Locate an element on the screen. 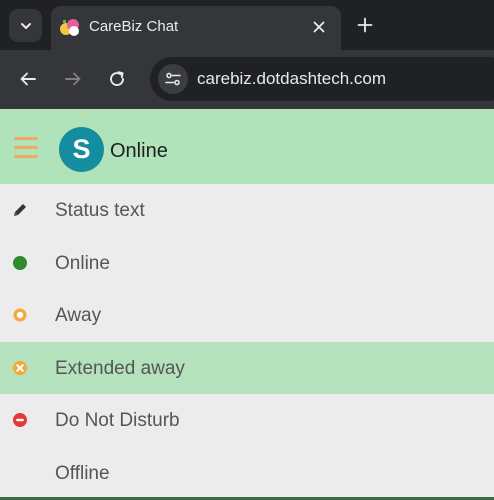  back-button is located at coordinates (28, 79).